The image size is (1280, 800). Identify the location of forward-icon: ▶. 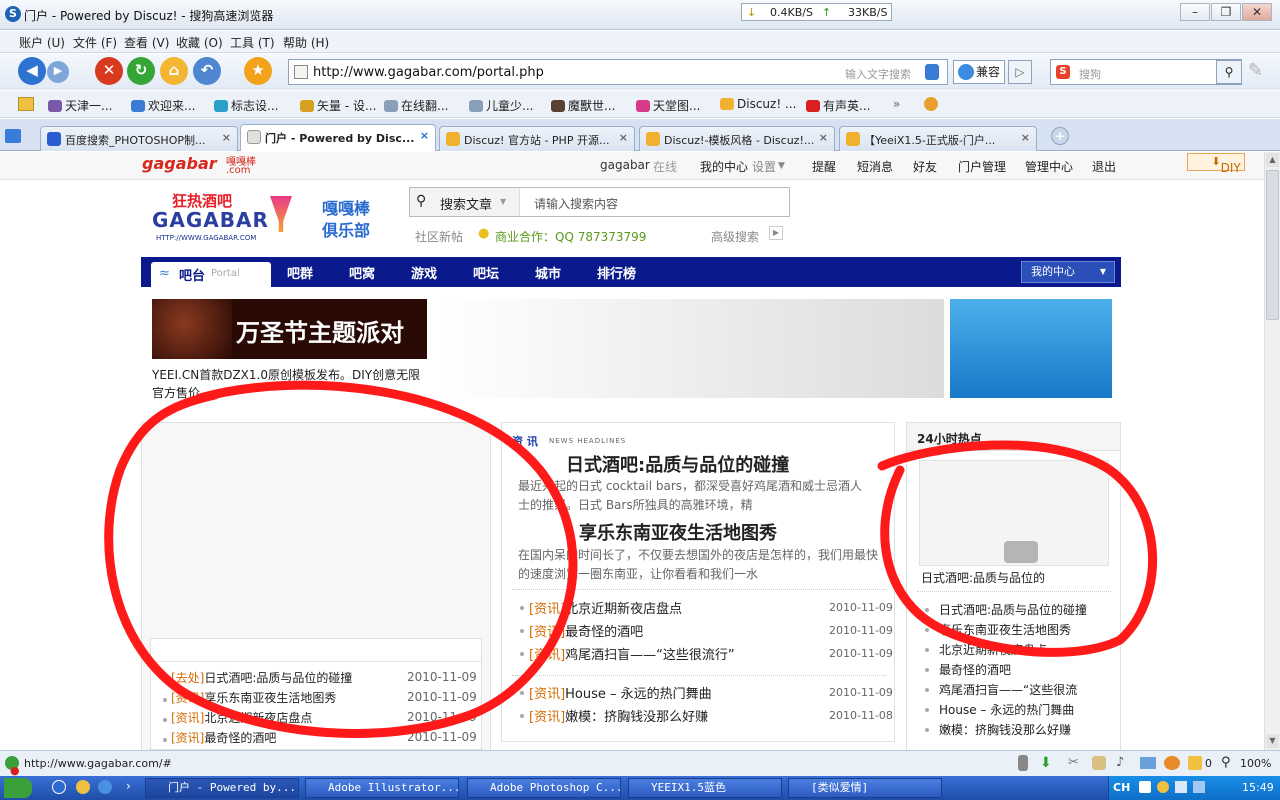
(58, 72).